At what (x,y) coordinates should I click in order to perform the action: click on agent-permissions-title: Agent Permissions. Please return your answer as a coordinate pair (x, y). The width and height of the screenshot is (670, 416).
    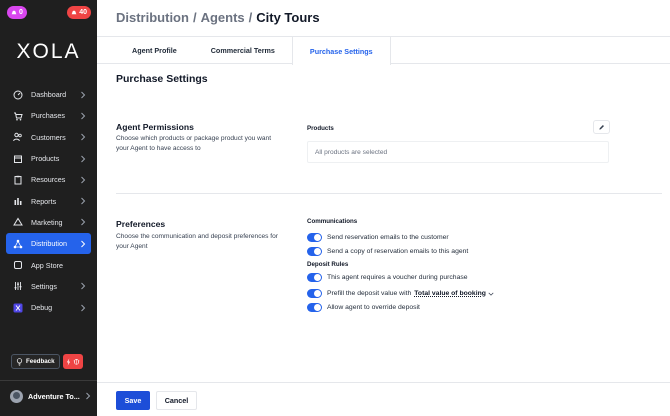
    Looking at the image, I should click on (155, 127).